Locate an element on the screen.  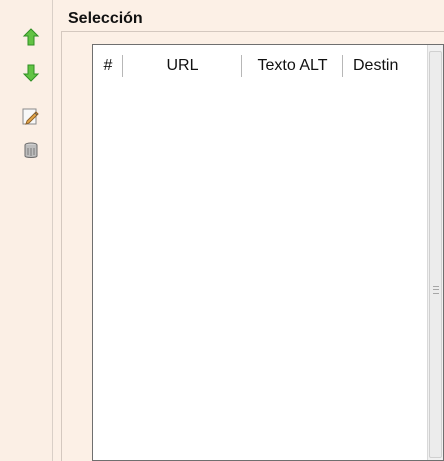
edit-icon is located at coordinates (30, 116).